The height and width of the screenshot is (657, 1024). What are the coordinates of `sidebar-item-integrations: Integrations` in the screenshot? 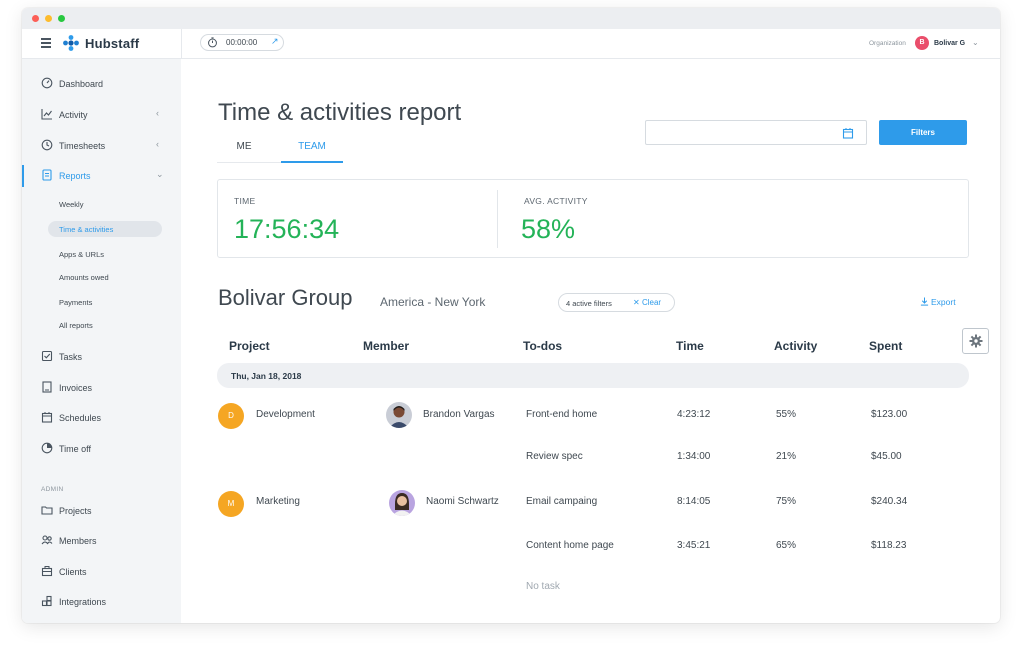 It's located at (101, 602).